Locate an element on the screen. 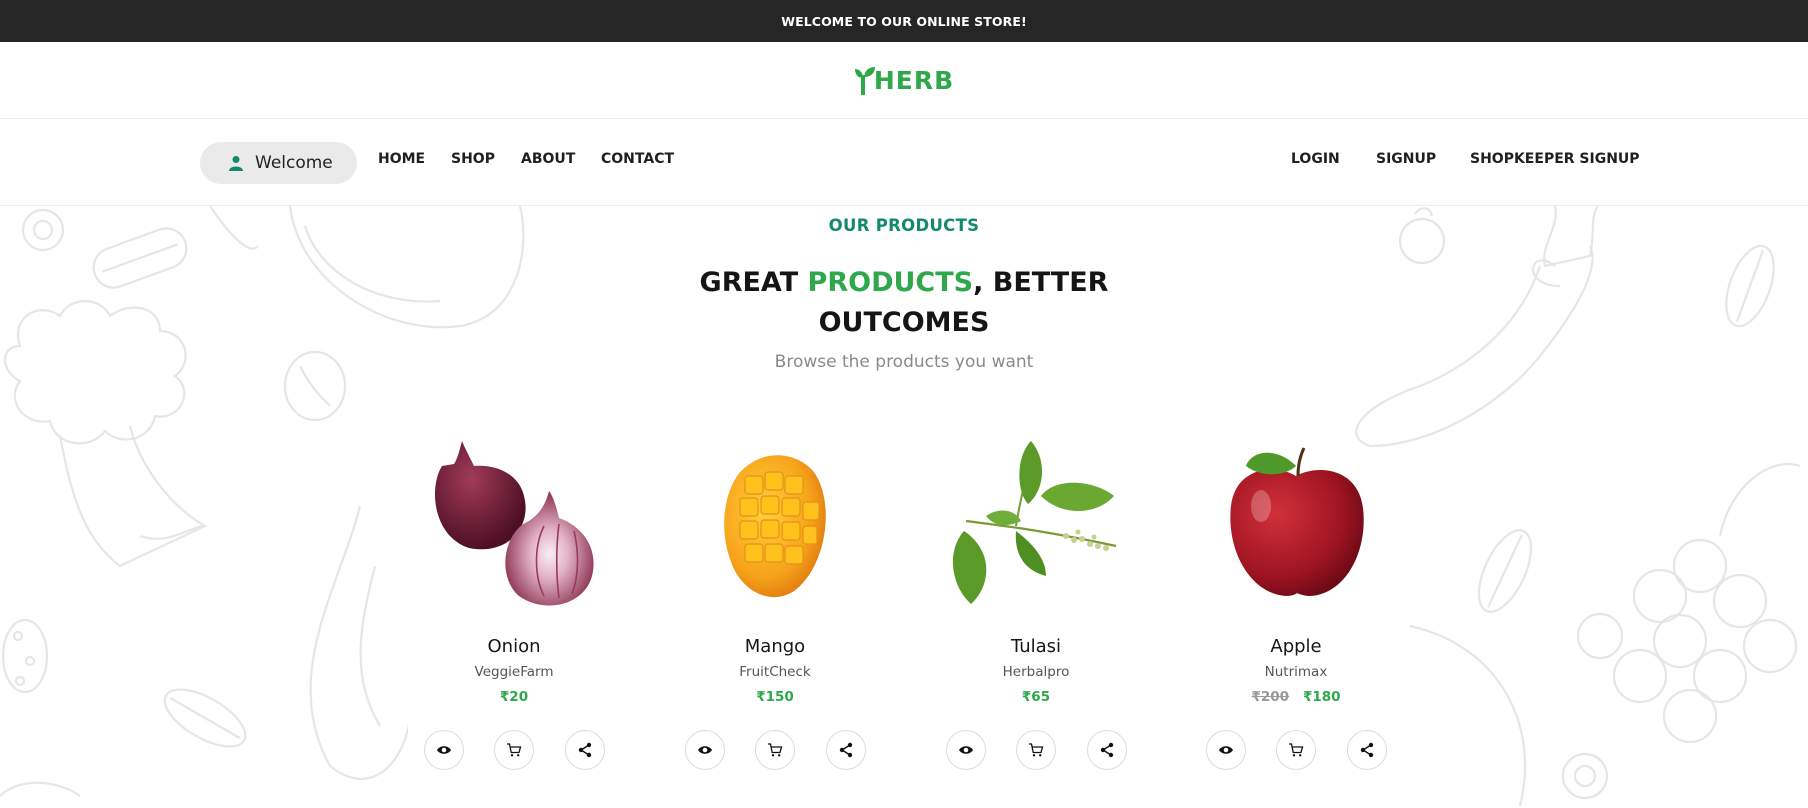  product-price: ₹65 is located at coordinates (1036, 697).